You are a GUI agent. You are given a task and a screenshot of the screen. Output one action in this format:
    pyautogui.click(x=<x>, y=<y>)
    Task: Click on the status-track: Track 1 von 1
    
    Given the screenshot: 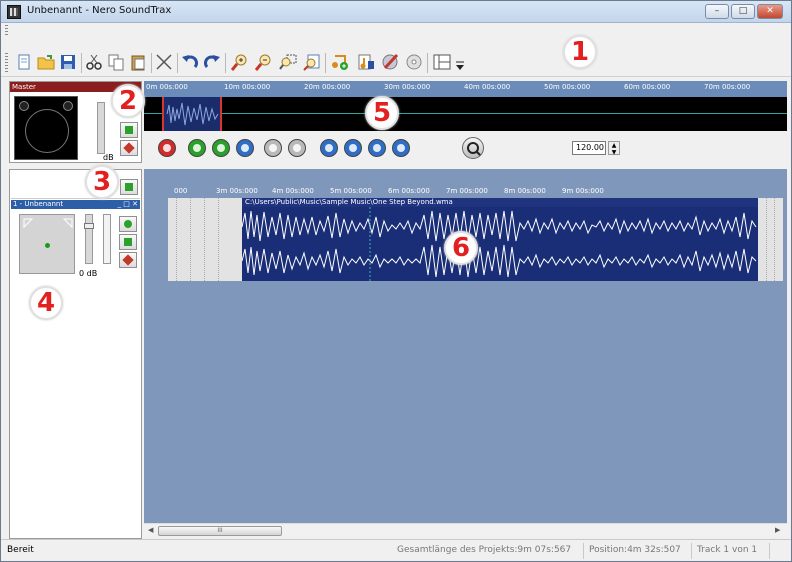 What is the action you would take?
    pyautogui.click(x=727, y=550)
    